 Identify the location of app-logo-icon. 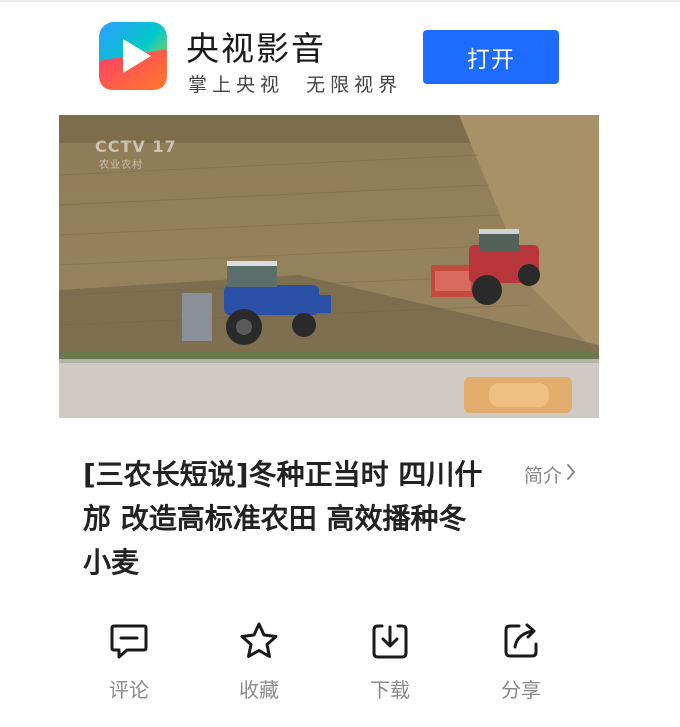
(133, 56).